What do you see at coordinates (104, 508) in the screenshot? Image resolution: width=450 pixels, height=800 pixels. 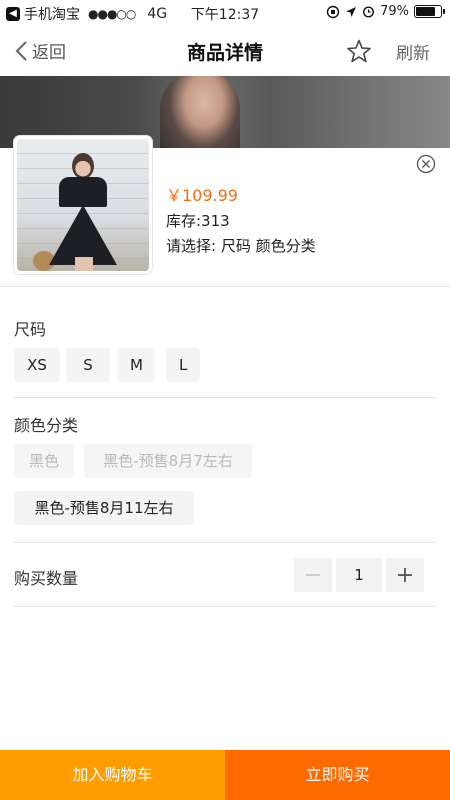 I see `color-option-black-presale-aug11: 黑色-预售8月11左右` at bounding box center [104, 508].